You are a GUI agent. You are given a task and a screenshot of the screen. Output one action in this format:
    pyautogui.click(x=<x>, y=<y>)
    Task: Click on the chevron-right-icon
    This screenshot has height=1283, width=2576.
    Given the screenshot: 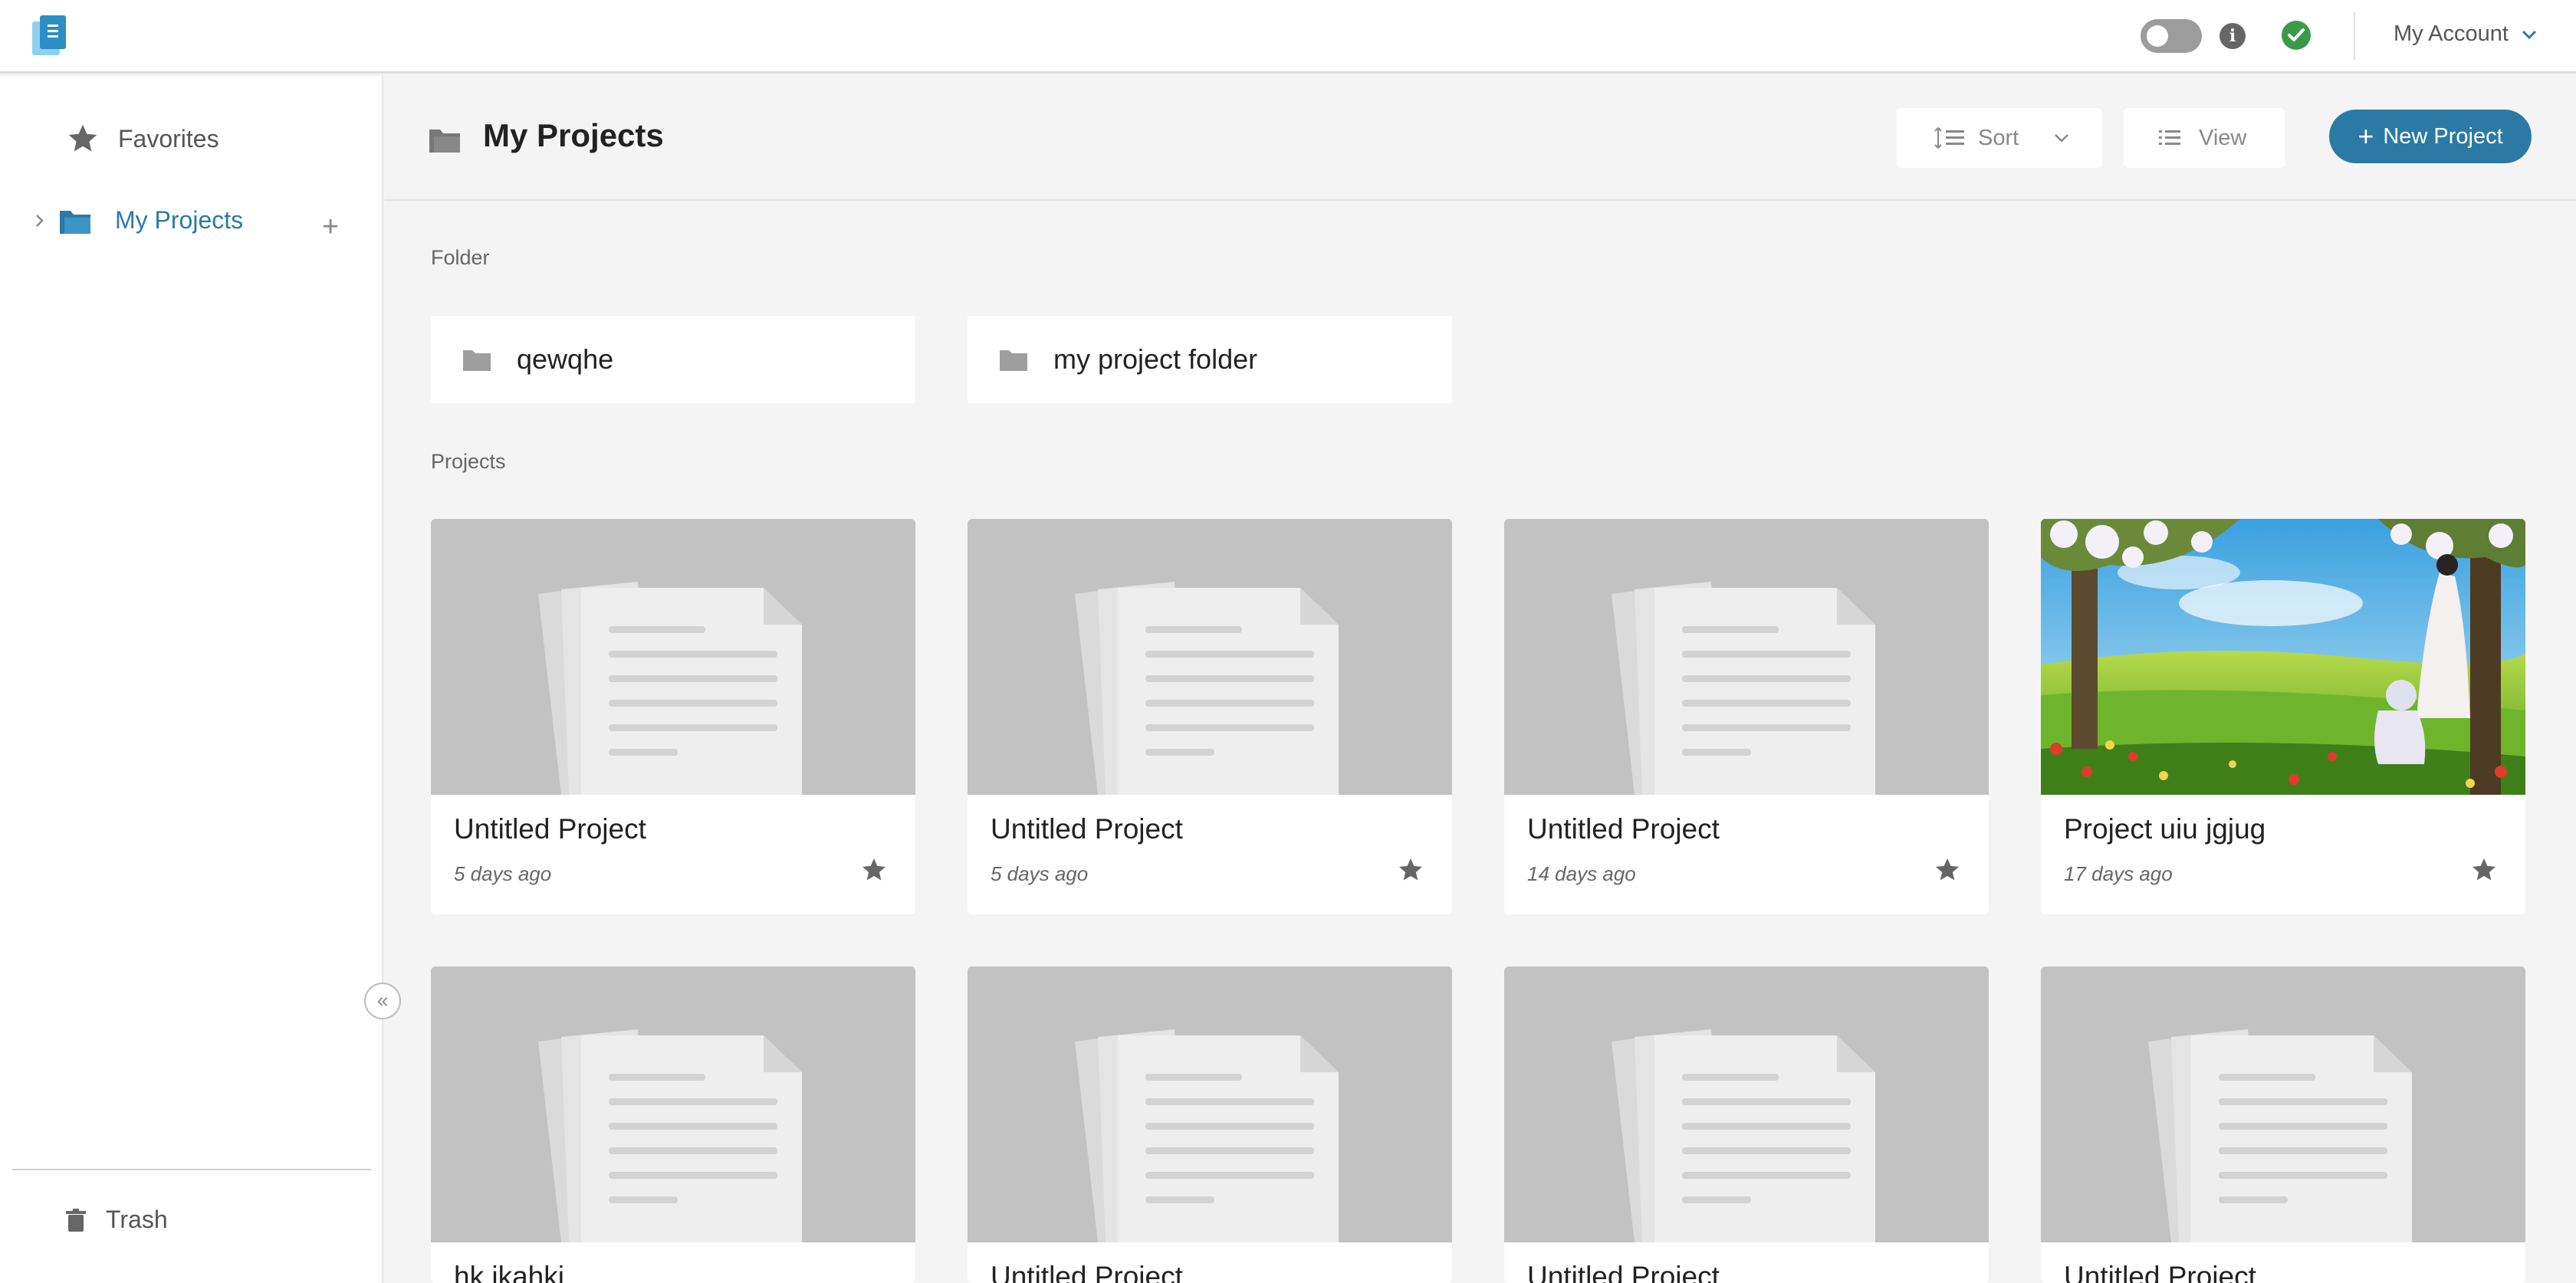 What is the action you would take?
    pyautogui.click(x=40, y=221)
    